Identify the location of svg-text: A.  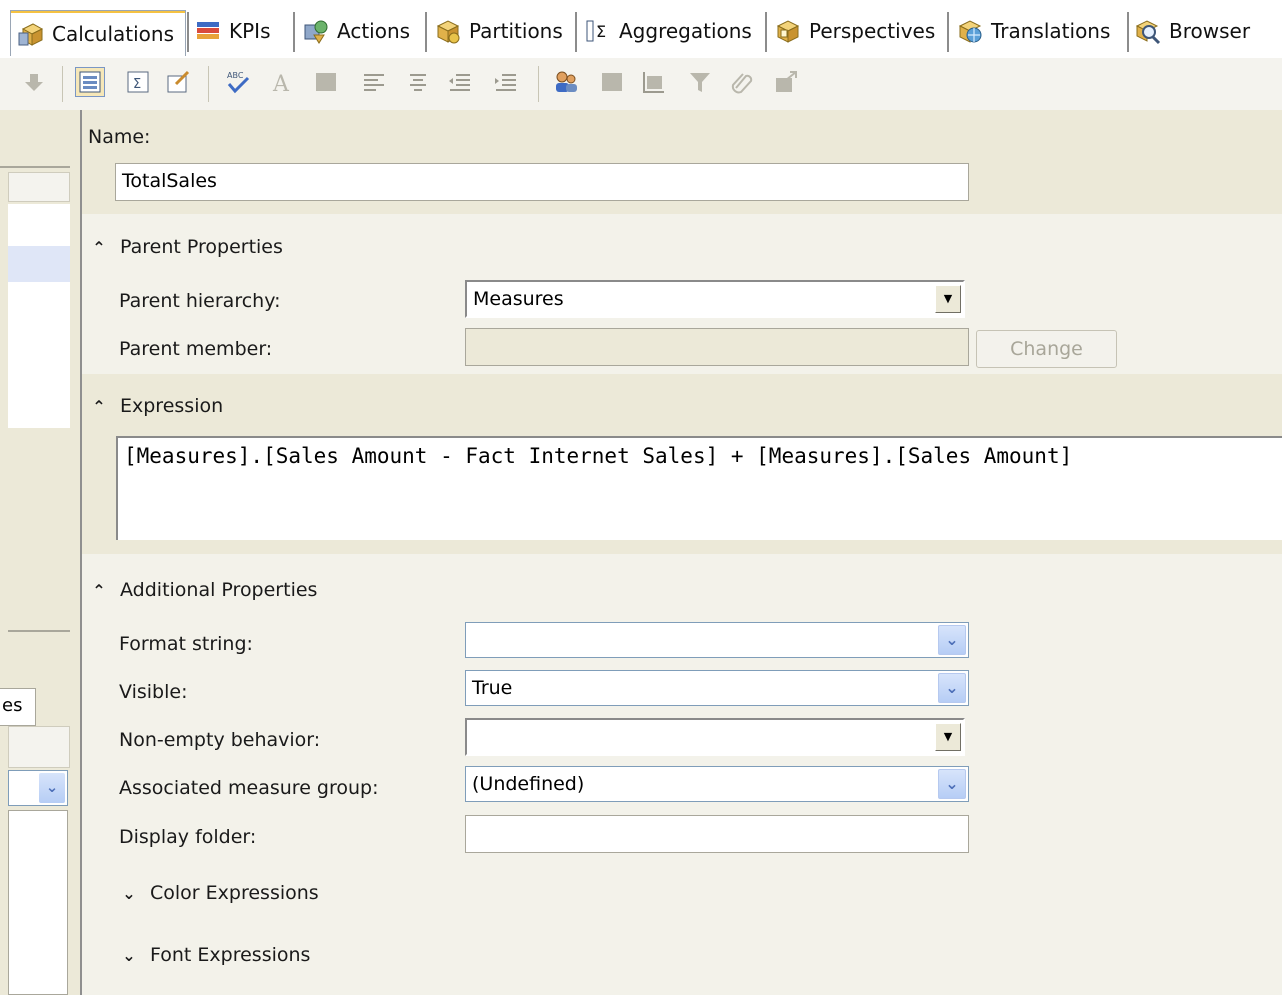
(281, 84).